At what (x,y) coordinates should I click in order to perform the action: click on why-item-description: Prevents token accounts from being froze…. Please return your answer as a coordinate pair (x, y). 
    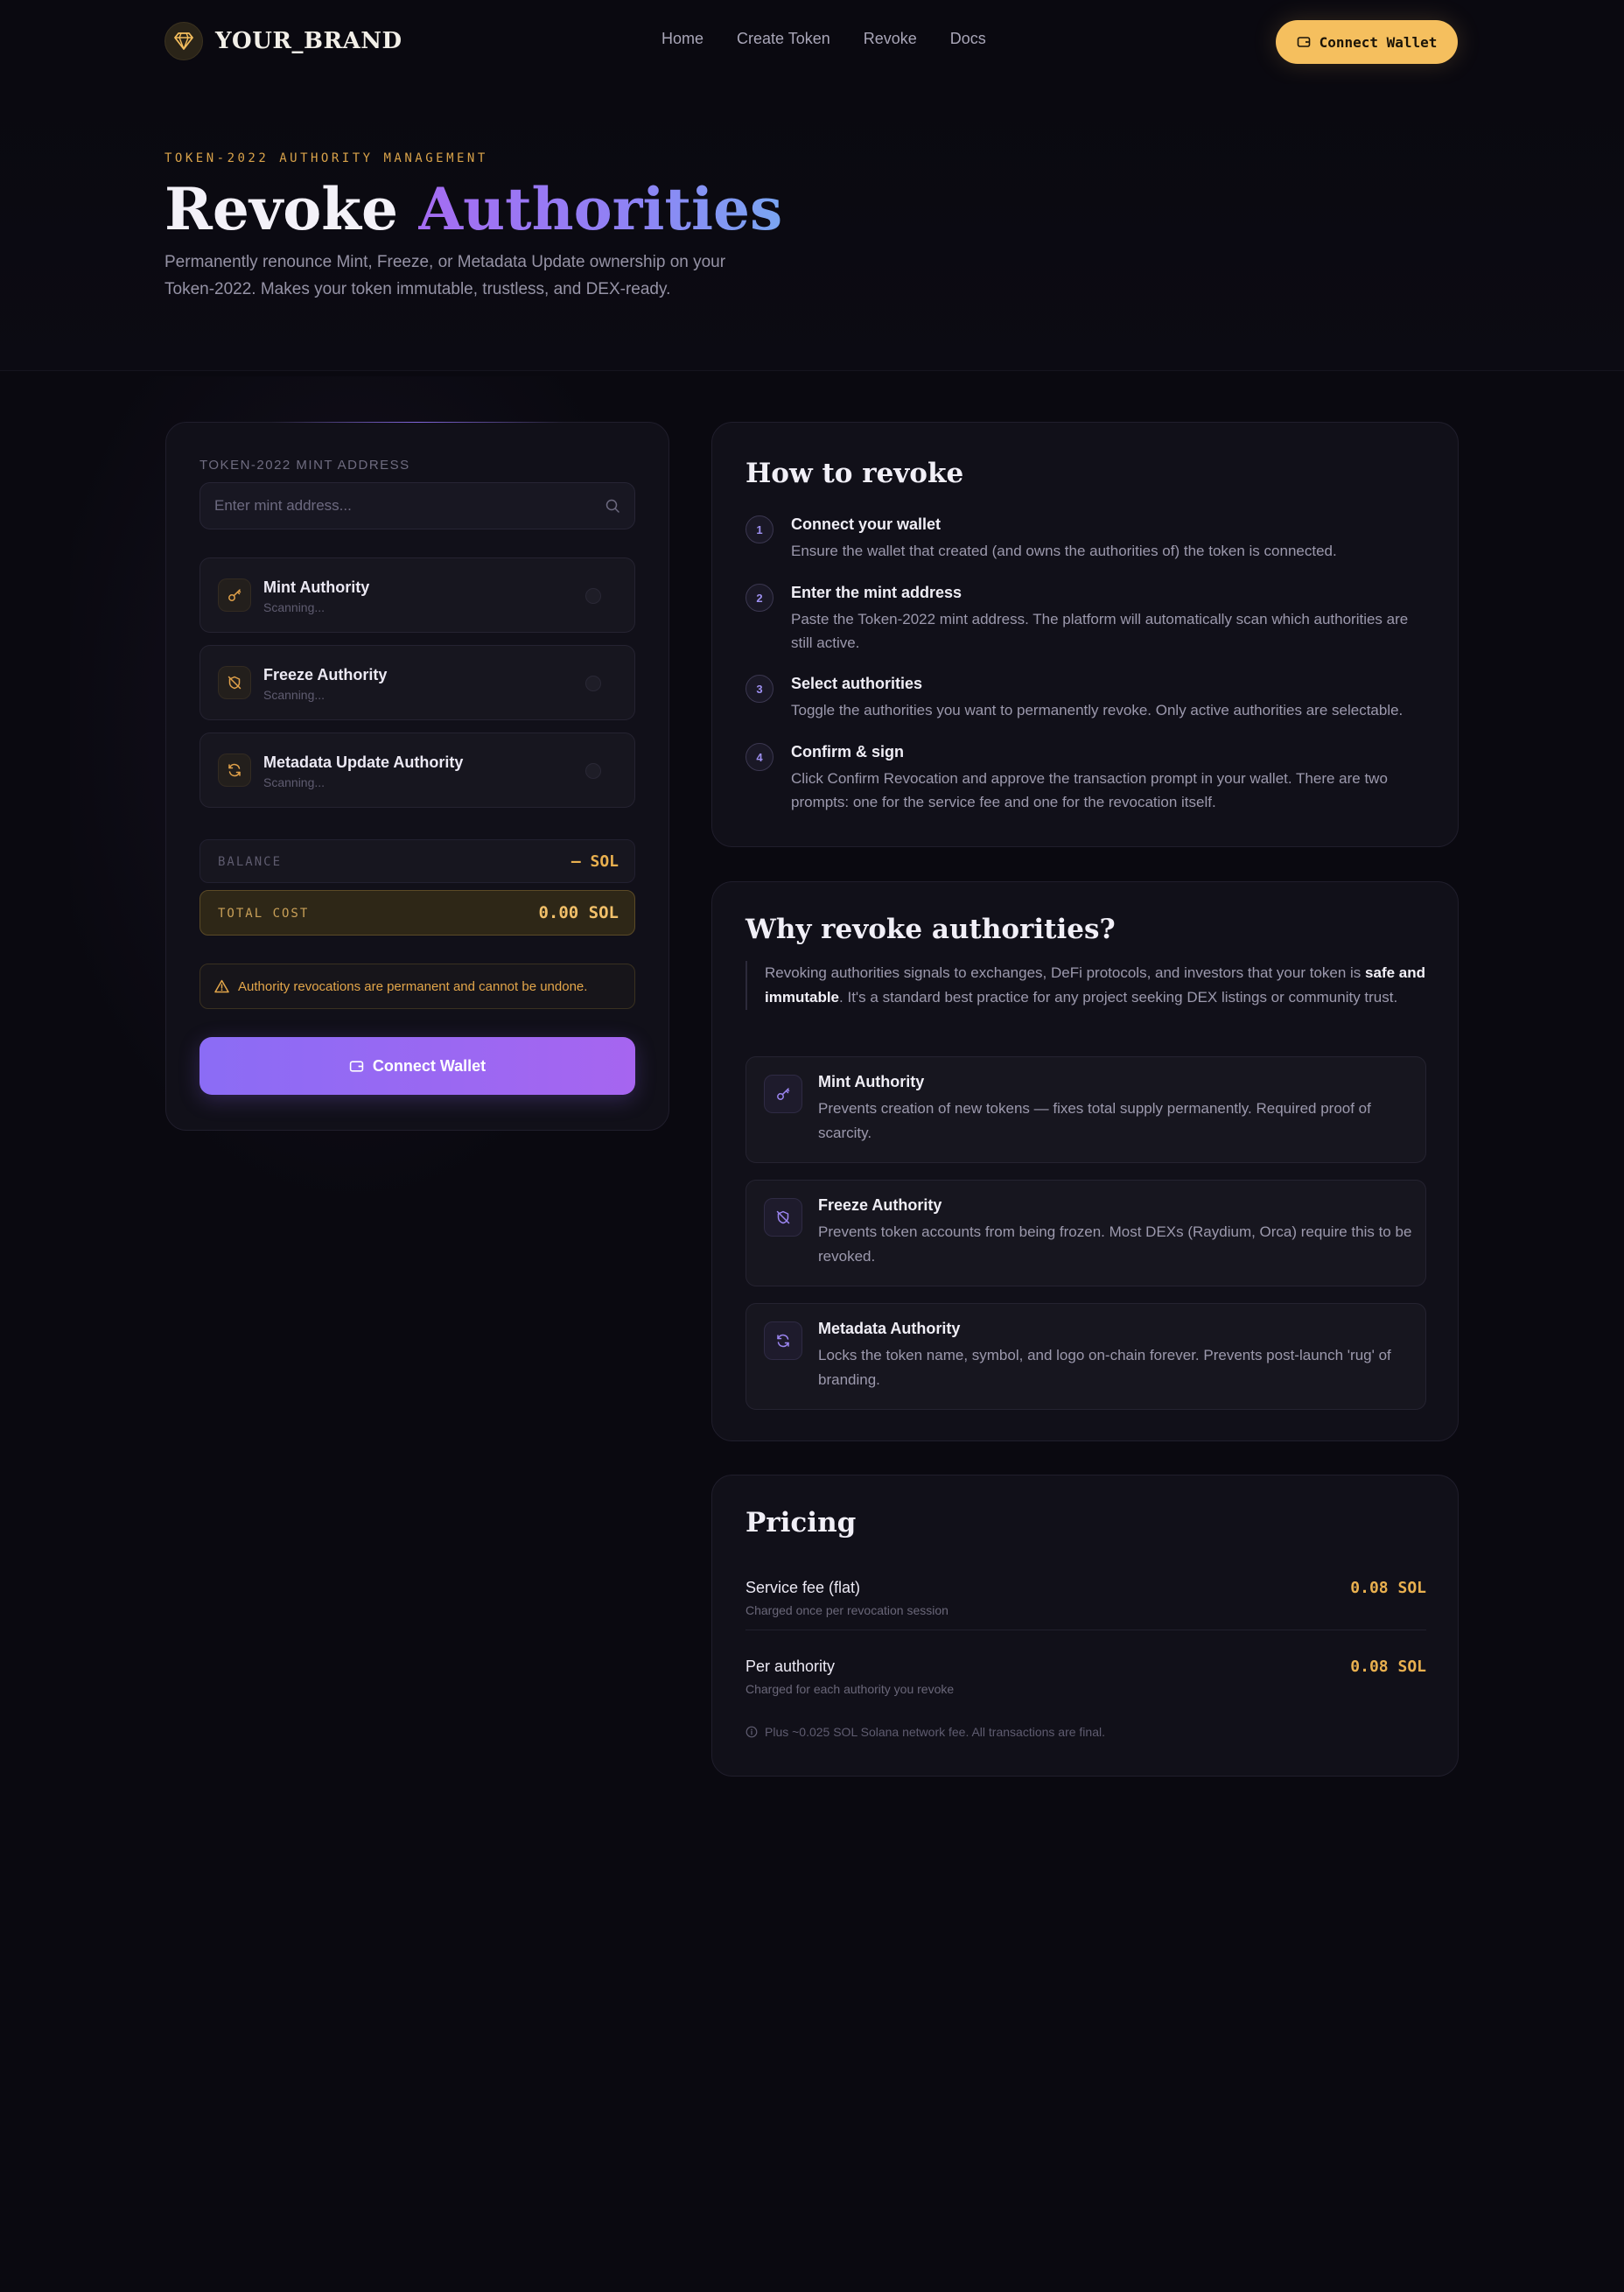
    Looking at the image, I should click on (1115, 1244).